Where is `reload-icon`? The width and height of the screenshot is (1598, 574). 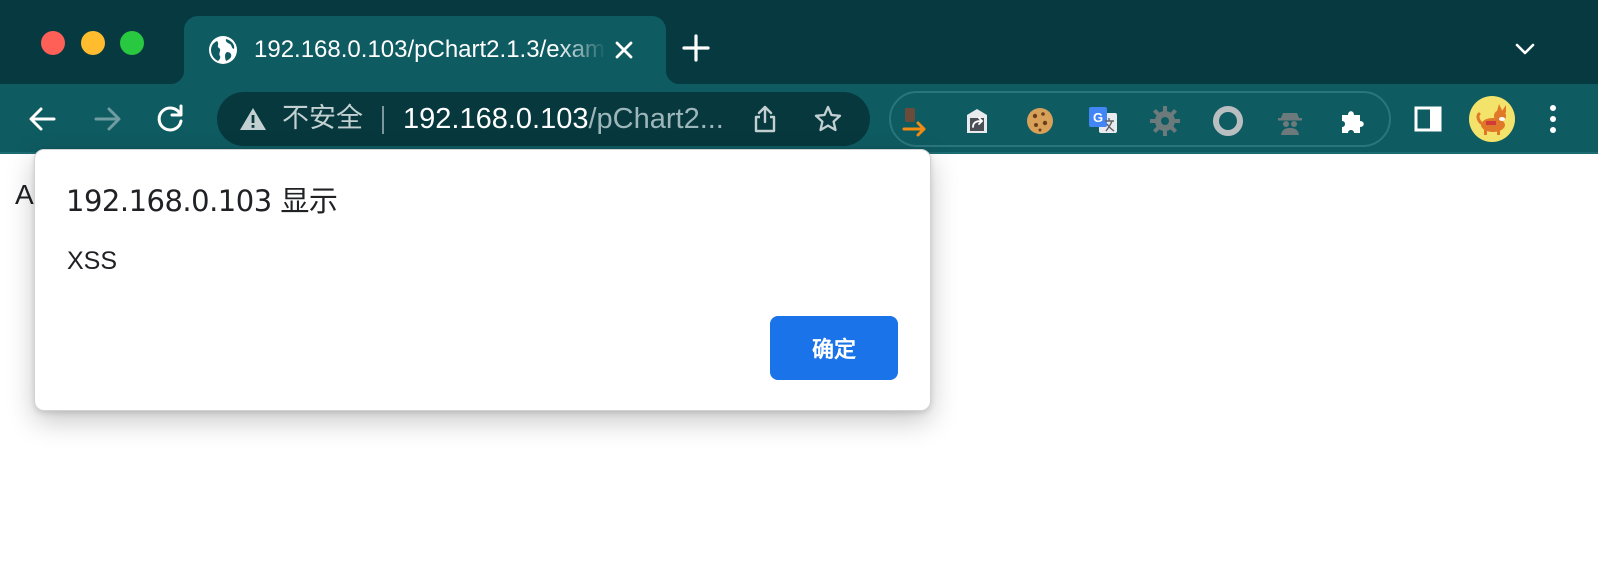
reload-icon is located at coordinates (170, 119).